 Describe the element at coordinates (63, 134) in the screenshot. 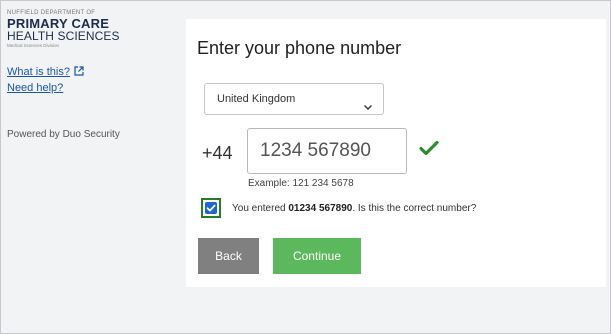

I see `powered-by-text: Powered by Duo Security` at that location.